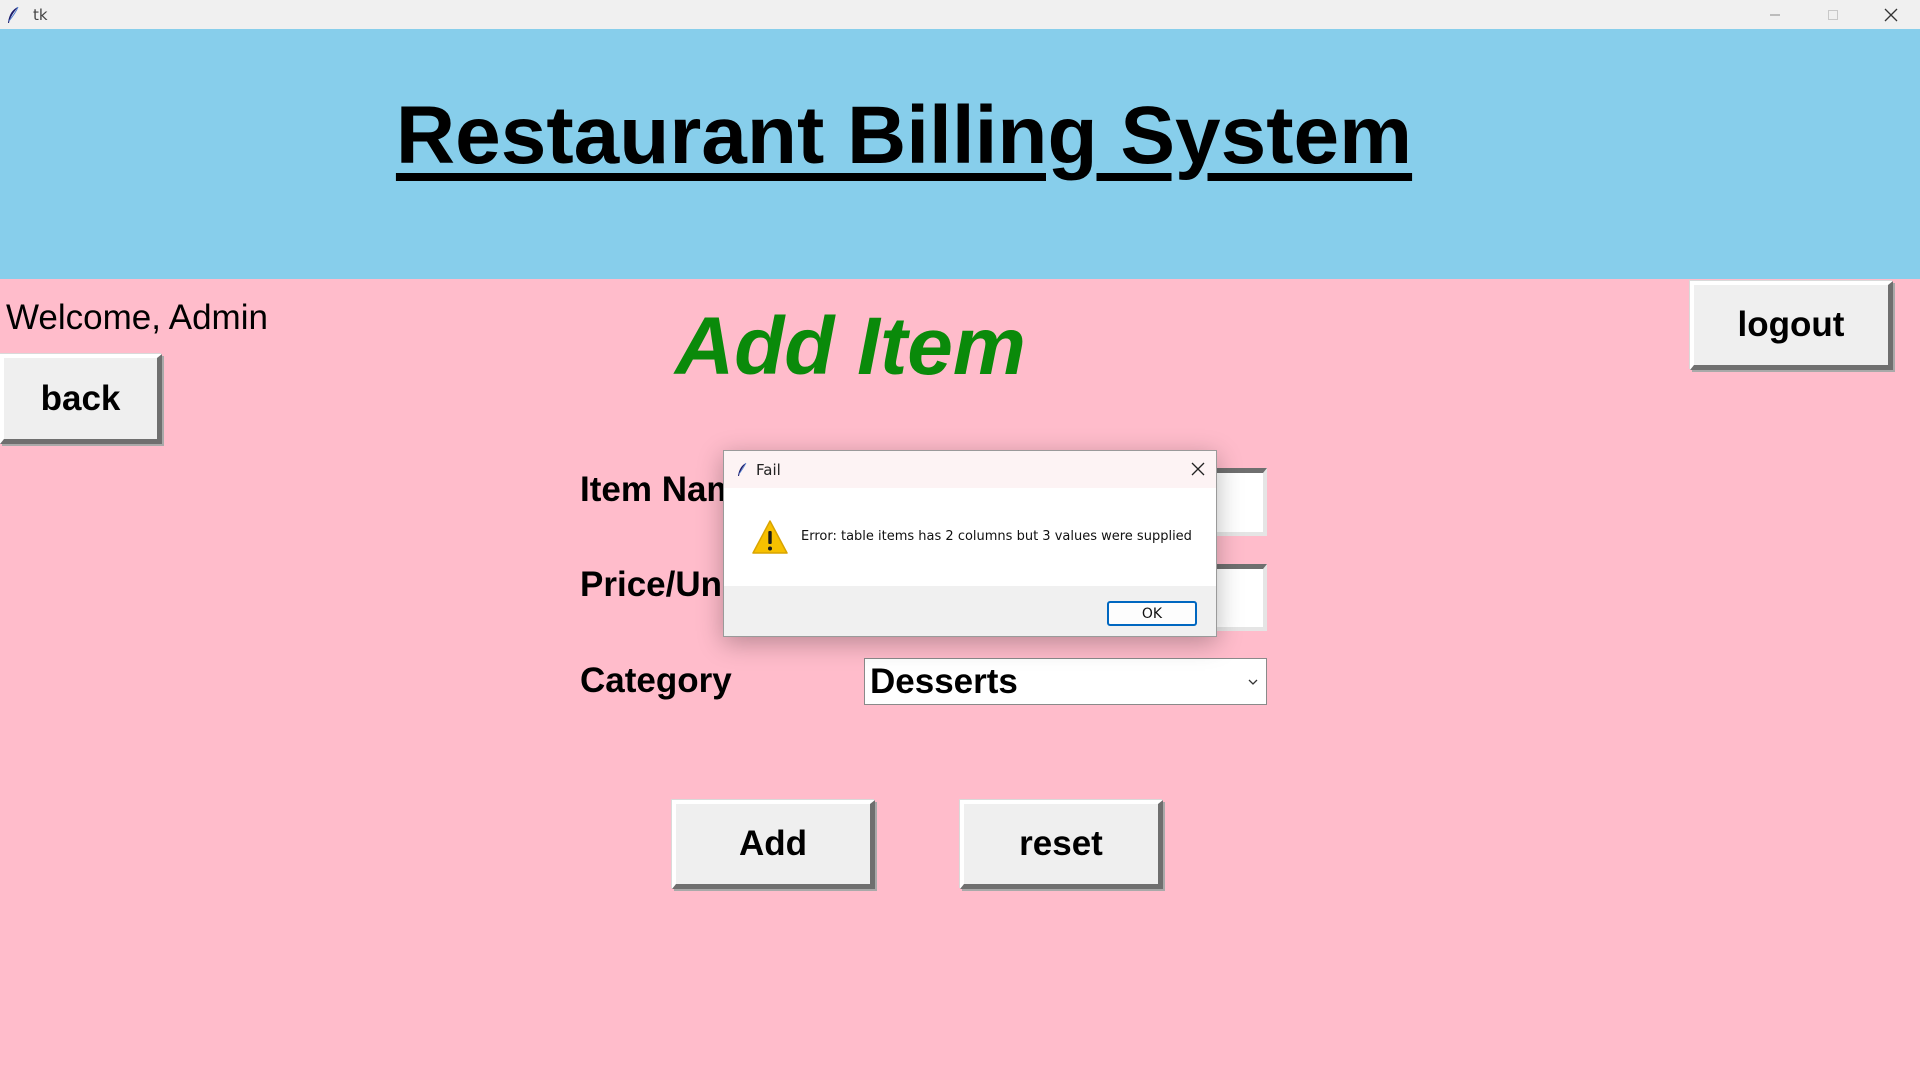  What do you see at coordinates (850, 346) in the screenshot?
I see `page-title: Add Item` at bounding box center [850, 346].